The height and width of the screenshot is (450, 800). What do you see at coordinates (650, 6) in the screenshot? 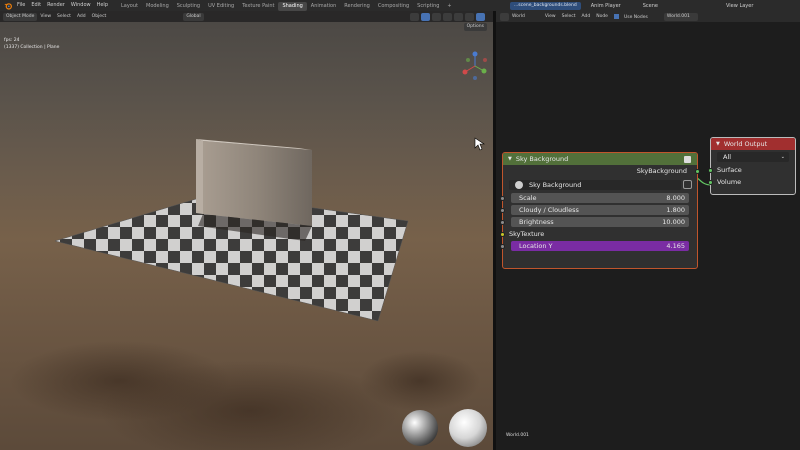
I see `scene-selector: Scene` at bounding box center [650, 6].